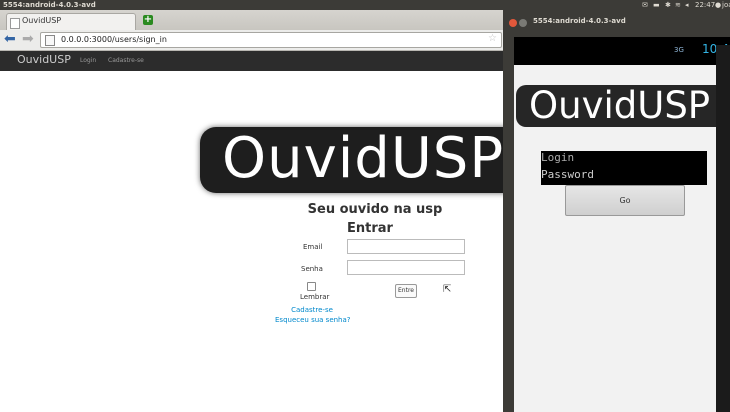 This screenshot has height=412, width=730. I want to click on remember-checkbox, so click(311, 286).